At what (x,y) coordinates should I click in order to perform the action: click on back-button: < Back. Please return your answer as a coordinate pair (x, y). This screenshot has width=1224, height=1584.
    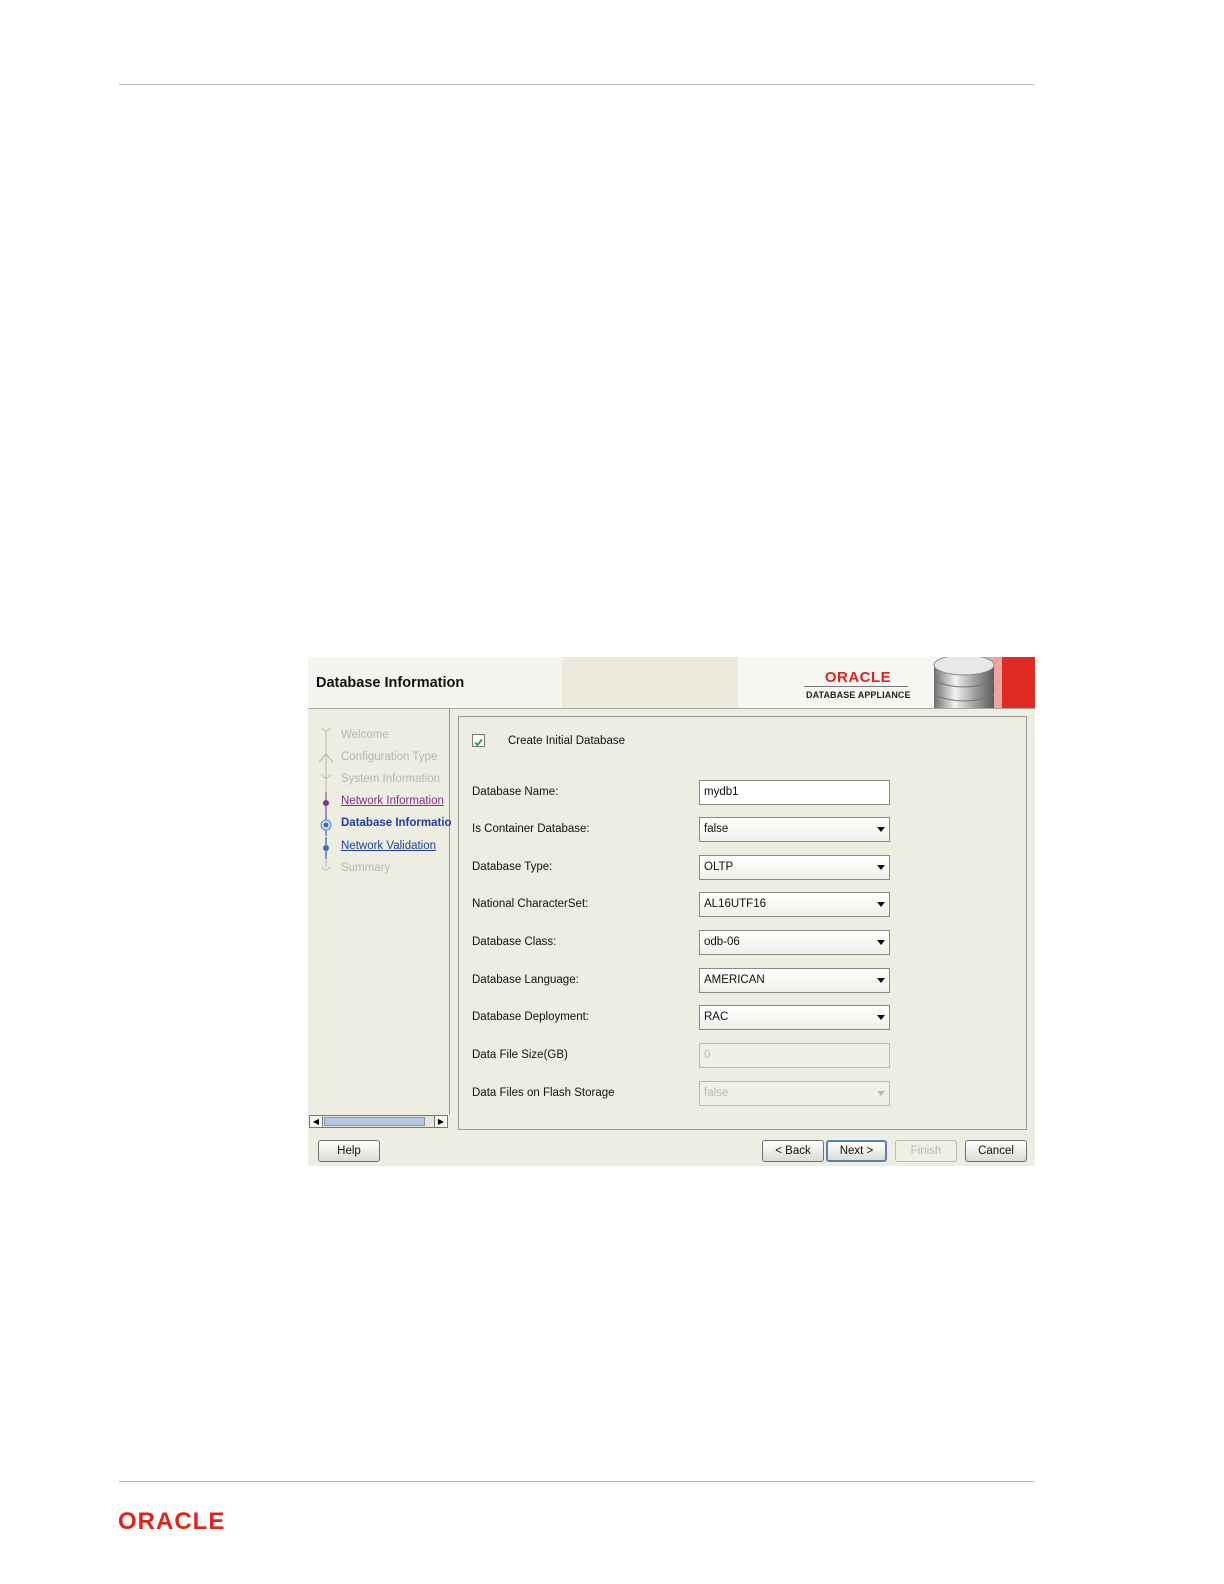
    Looking at the image, I should click on (793, 1151).